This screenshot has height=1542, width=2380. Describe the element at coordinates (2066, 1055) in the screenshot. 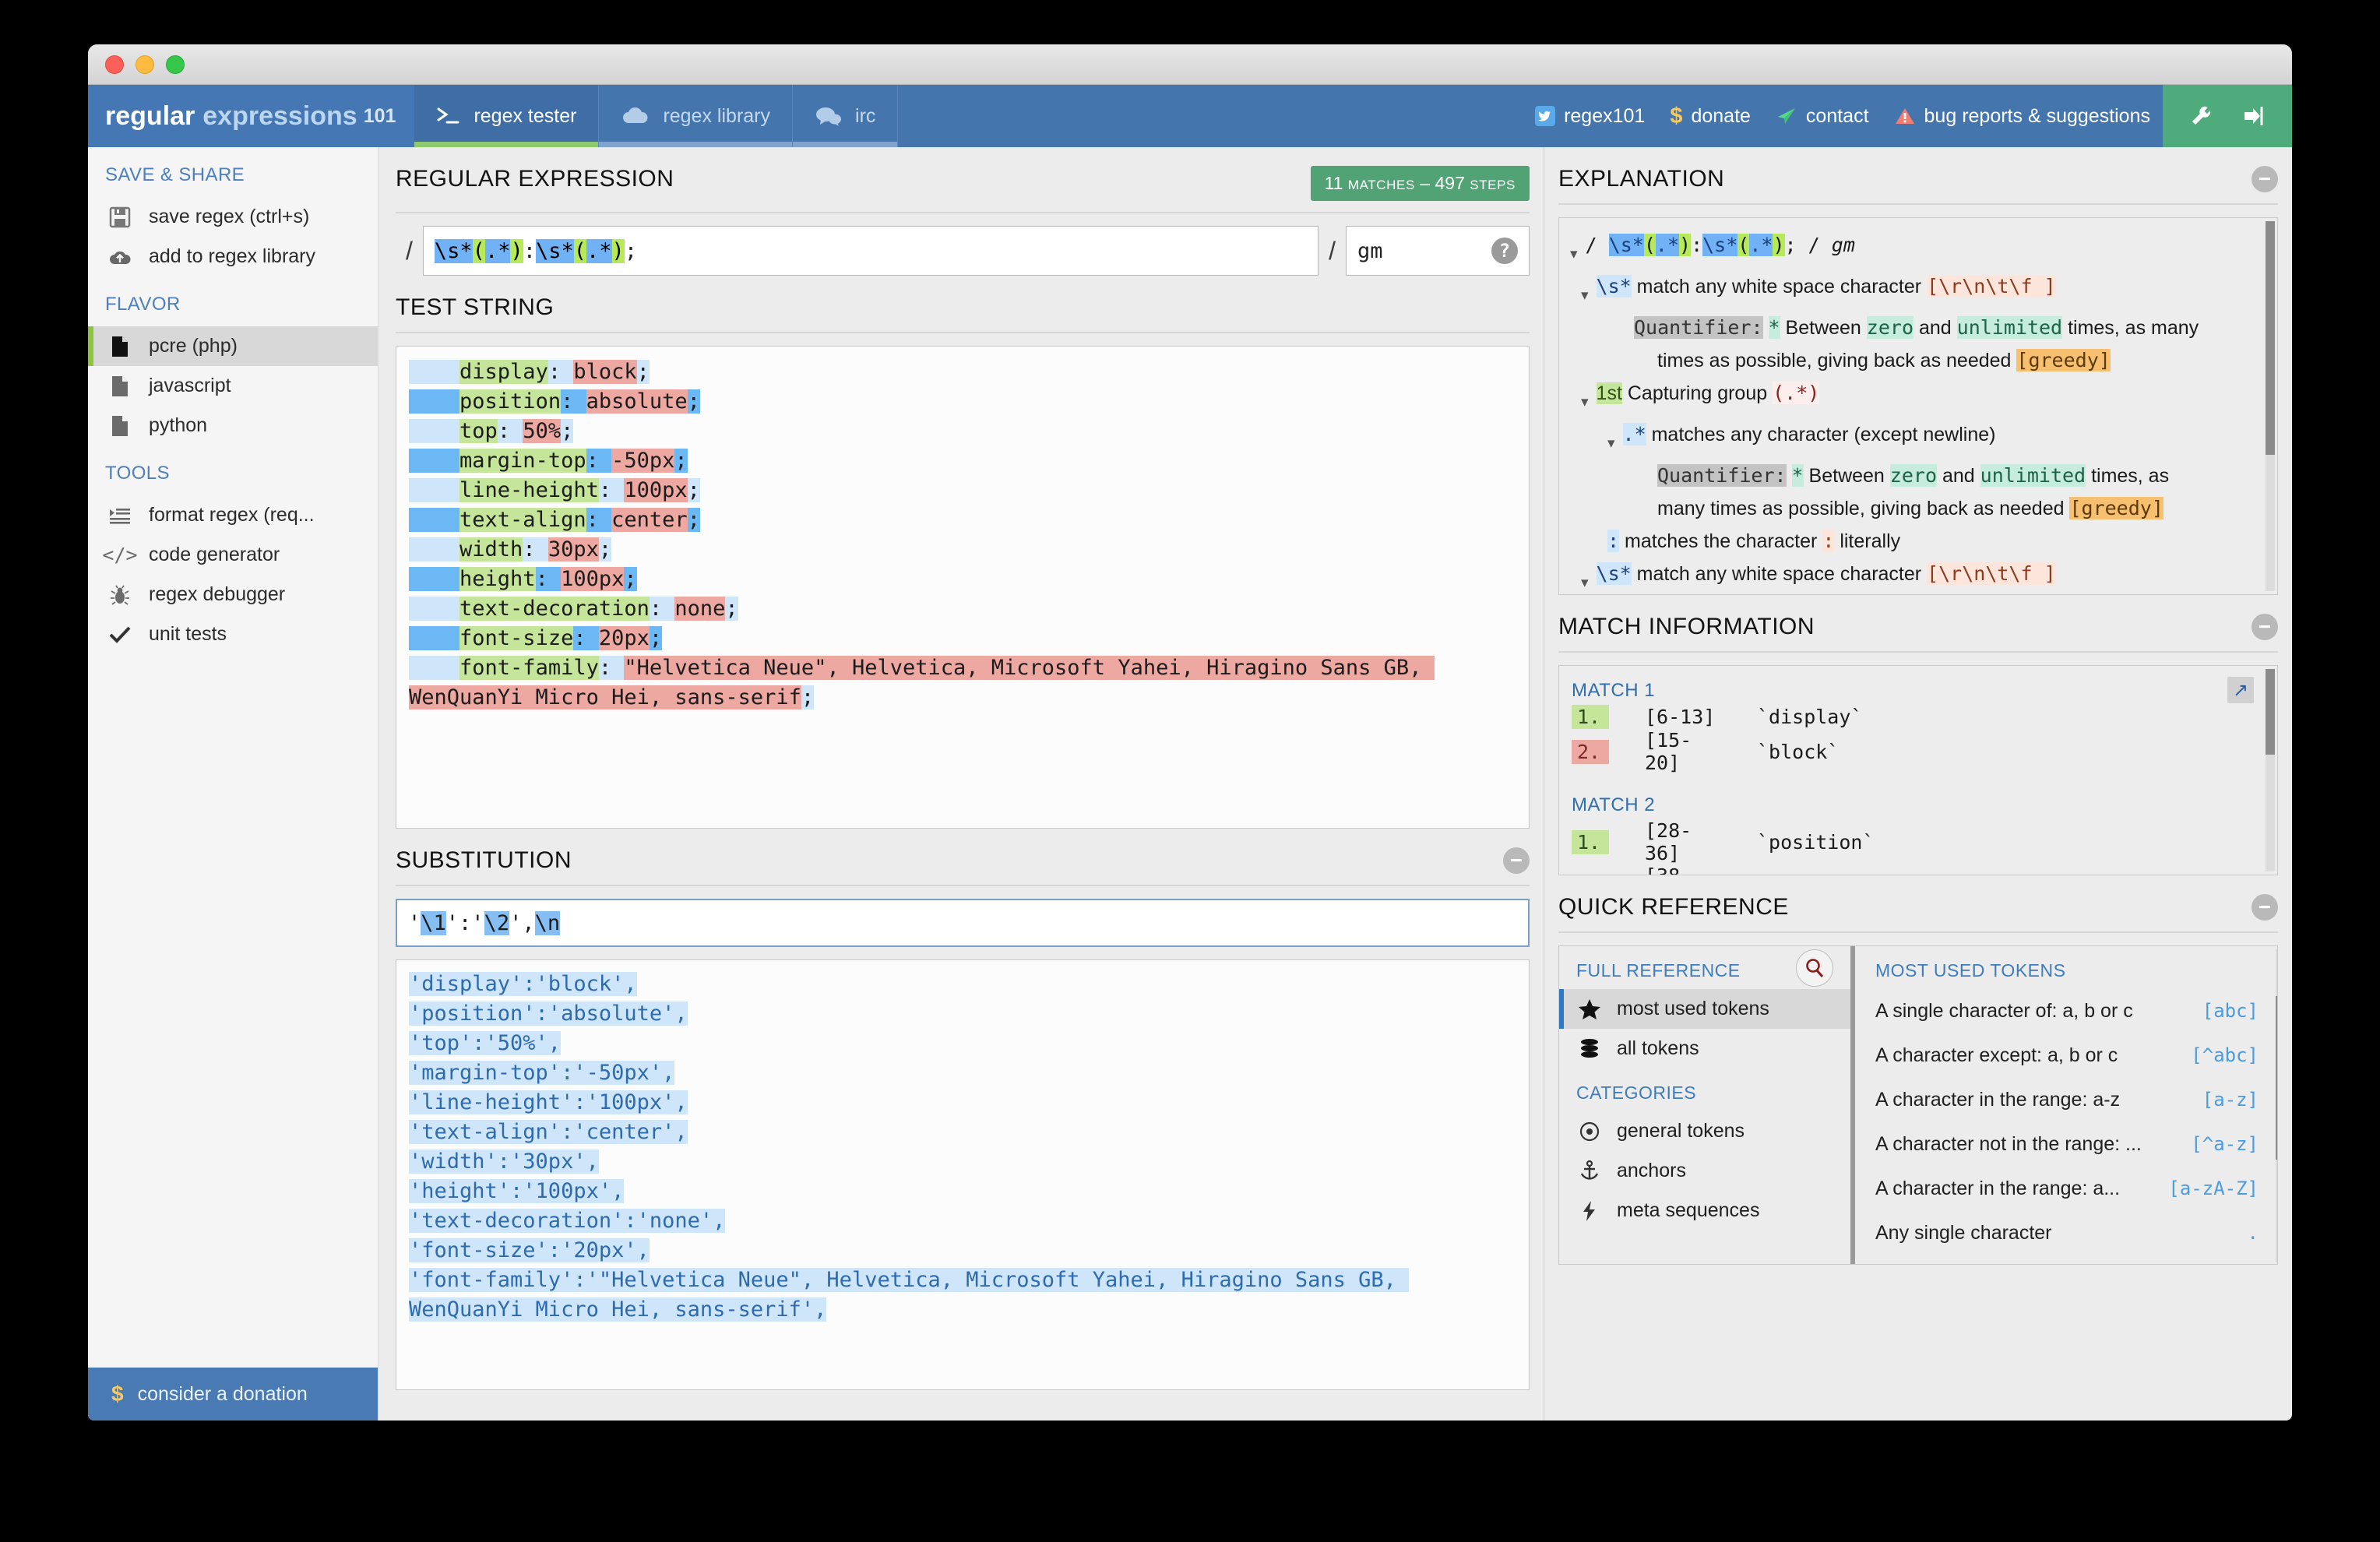

I see `quick-reference-row: A character except: a, b or c [^abc]` at that location.